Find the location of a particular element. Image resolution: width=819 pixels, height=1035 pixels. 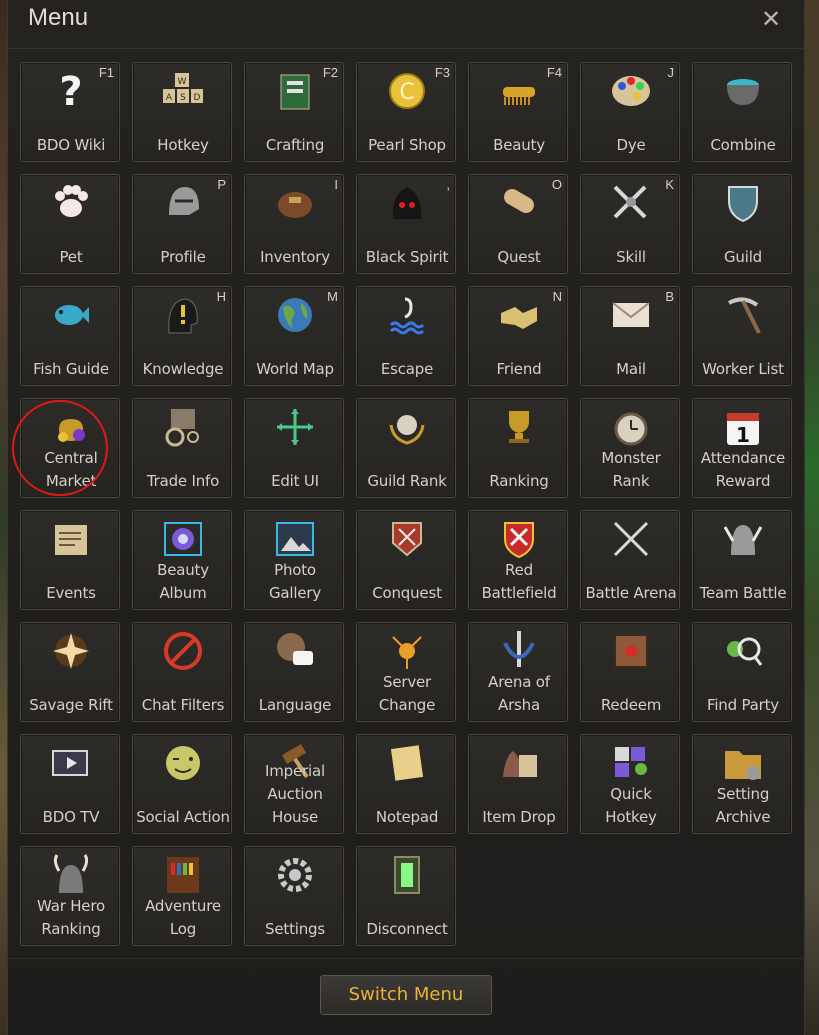

menu-tile-label: World Map is located at coordinates (295, 369).